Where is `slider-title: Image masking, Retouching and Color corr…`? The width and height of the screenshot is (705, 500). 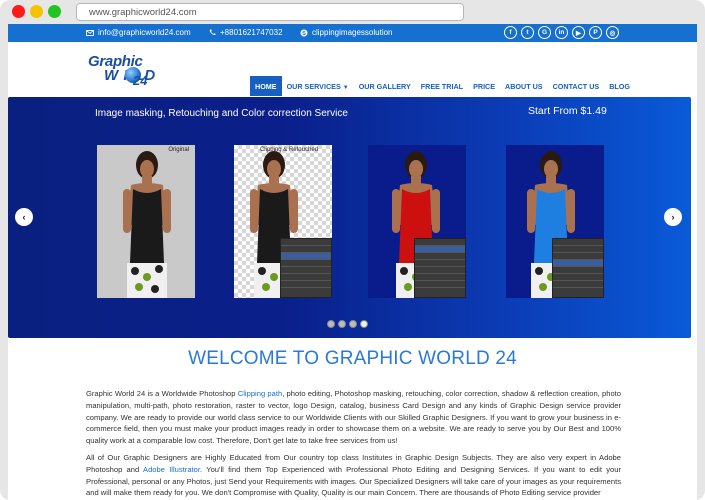 slider-title: Image masking, Retouching and Color corr… is located at coordinates (221, 113).